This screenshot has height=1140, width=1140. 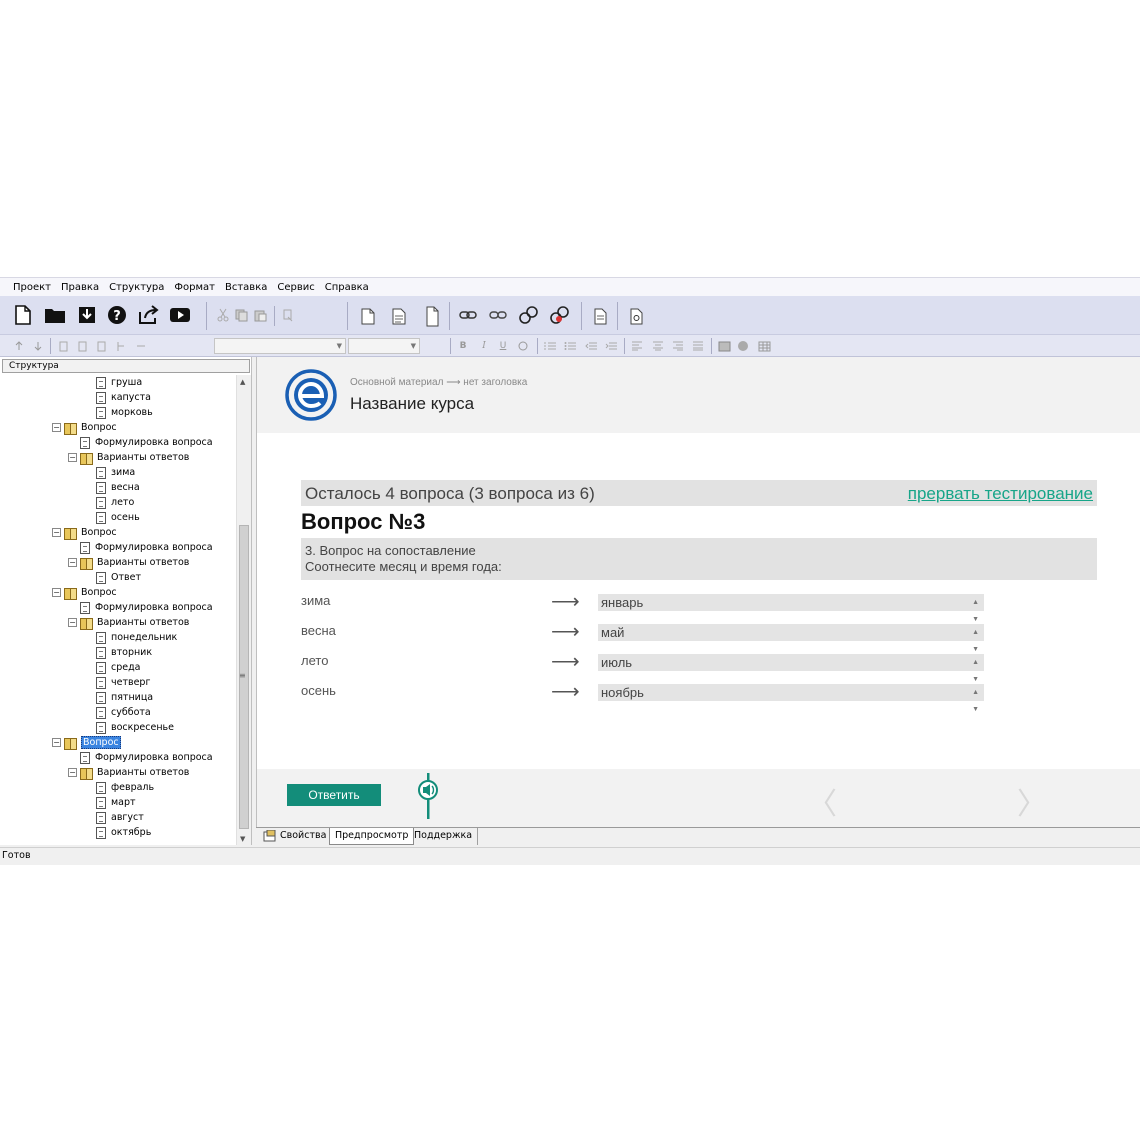 I want to click on abort-test-link: прервать тестирование, so click(x=1000, y=494).